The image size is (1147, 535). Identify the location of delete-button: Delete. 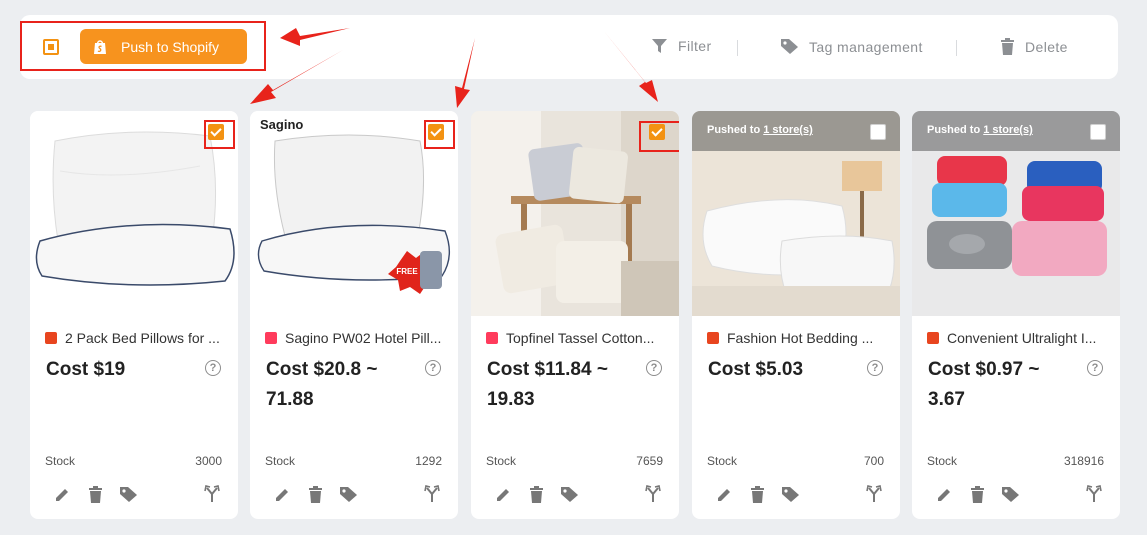
(1034, 46).